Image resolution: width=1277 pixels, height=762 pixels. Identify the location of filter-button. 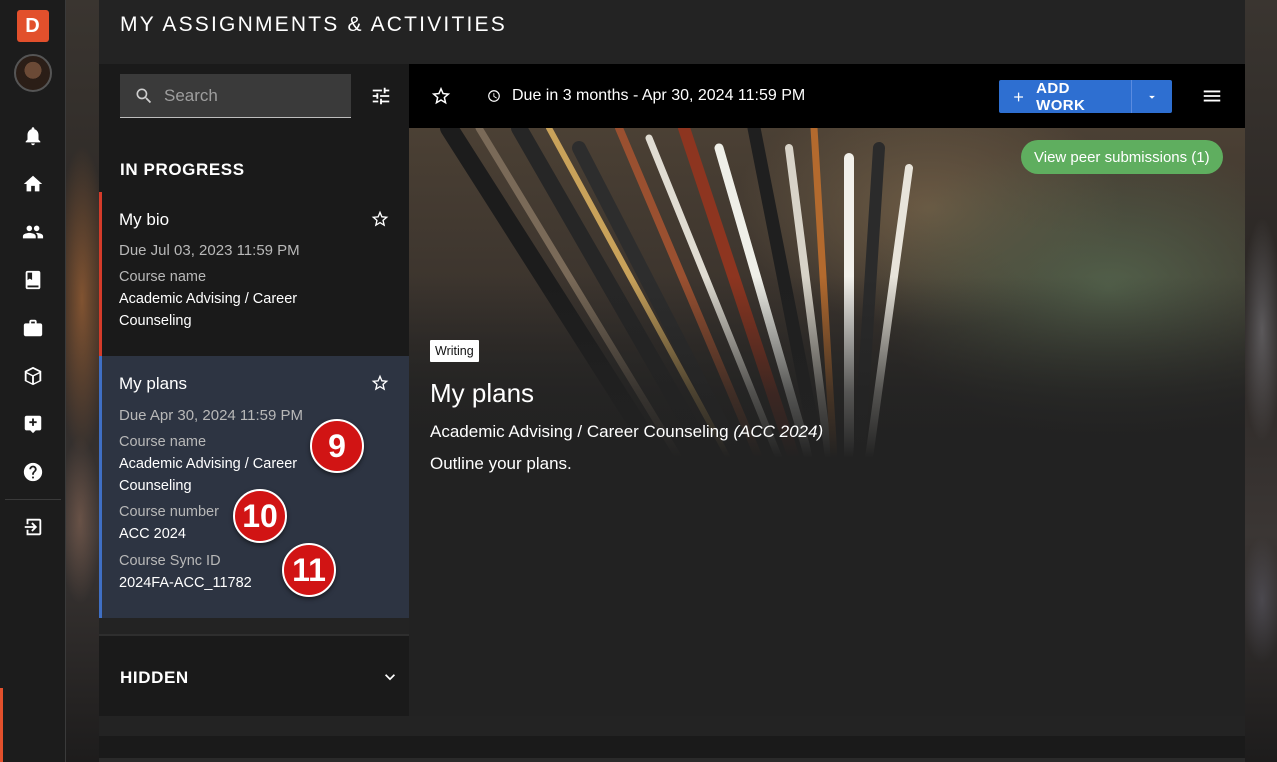
(381, 96).